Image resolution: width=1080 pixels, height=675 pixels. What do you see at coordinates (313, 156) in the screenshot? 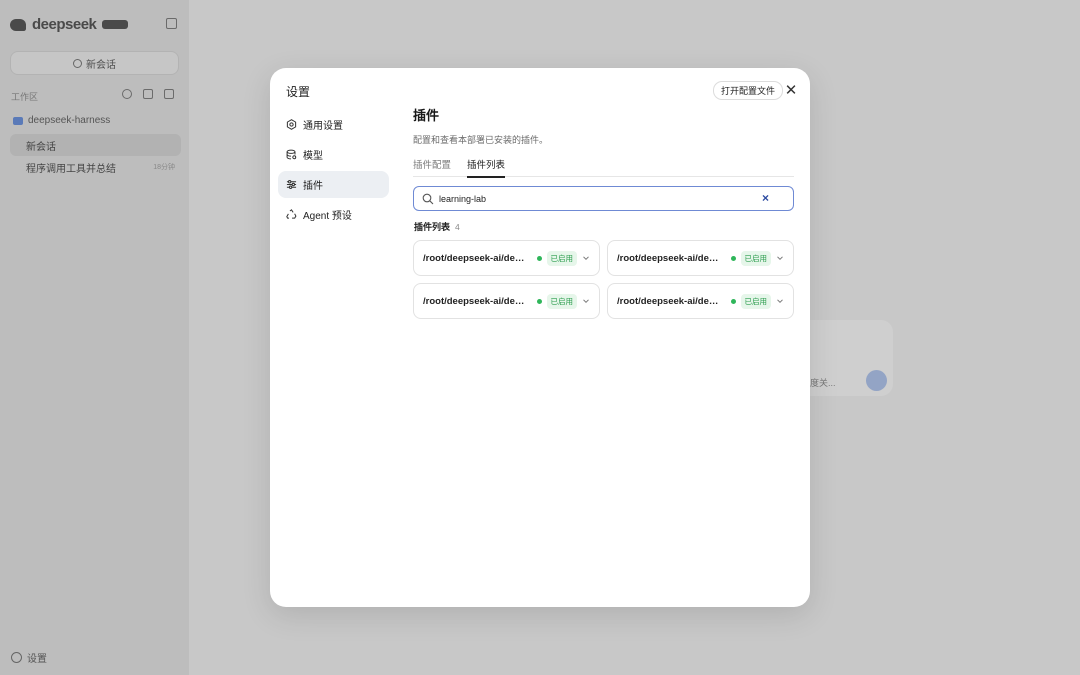
I see `nav-item-label: 模型` at bounding box center [313, 156].